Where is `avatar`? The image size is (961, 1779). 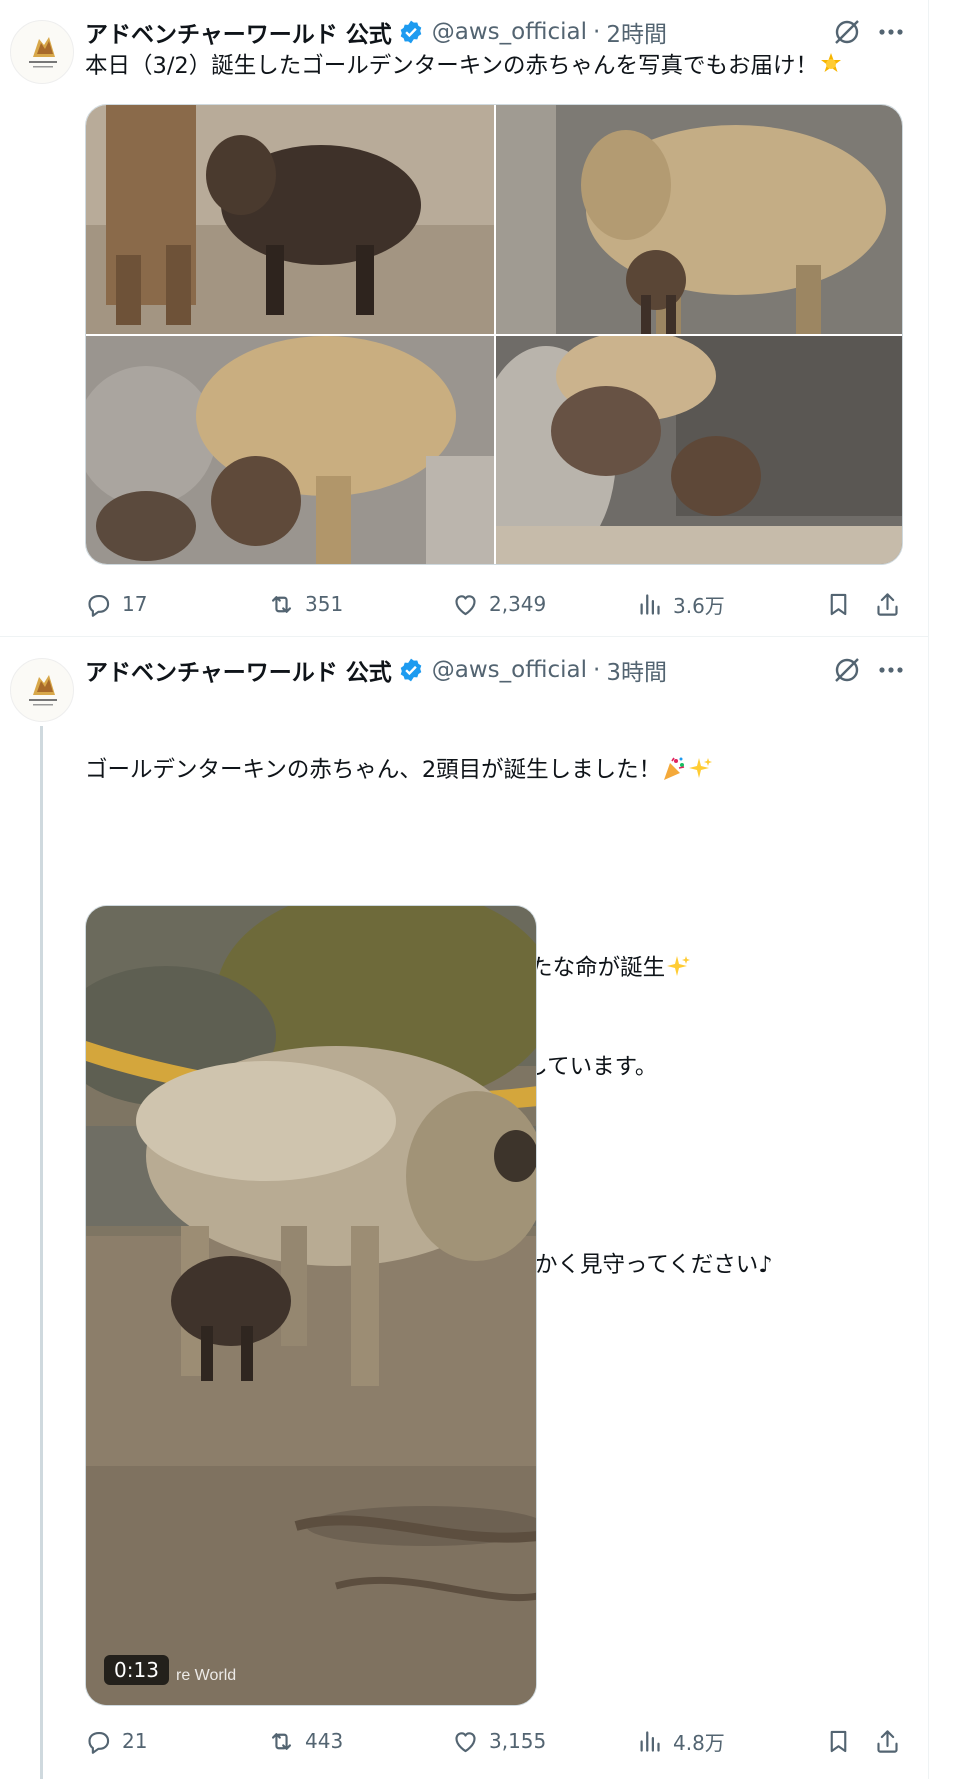
avatar is located at coordinates (42, 690).